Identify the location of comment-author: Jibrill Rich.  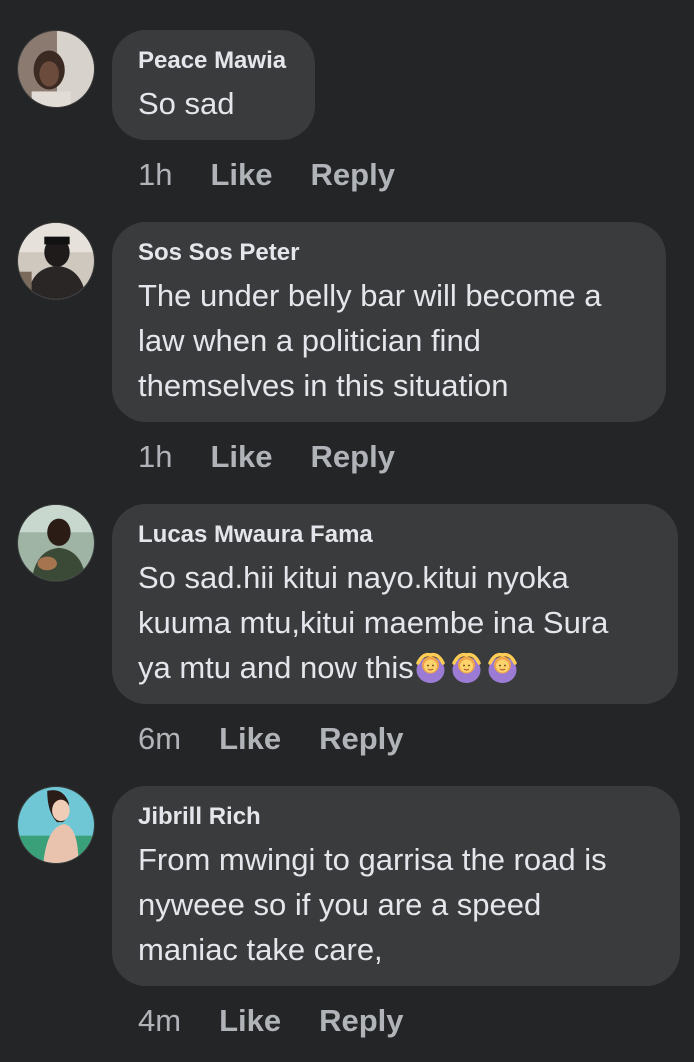
(396, 817).